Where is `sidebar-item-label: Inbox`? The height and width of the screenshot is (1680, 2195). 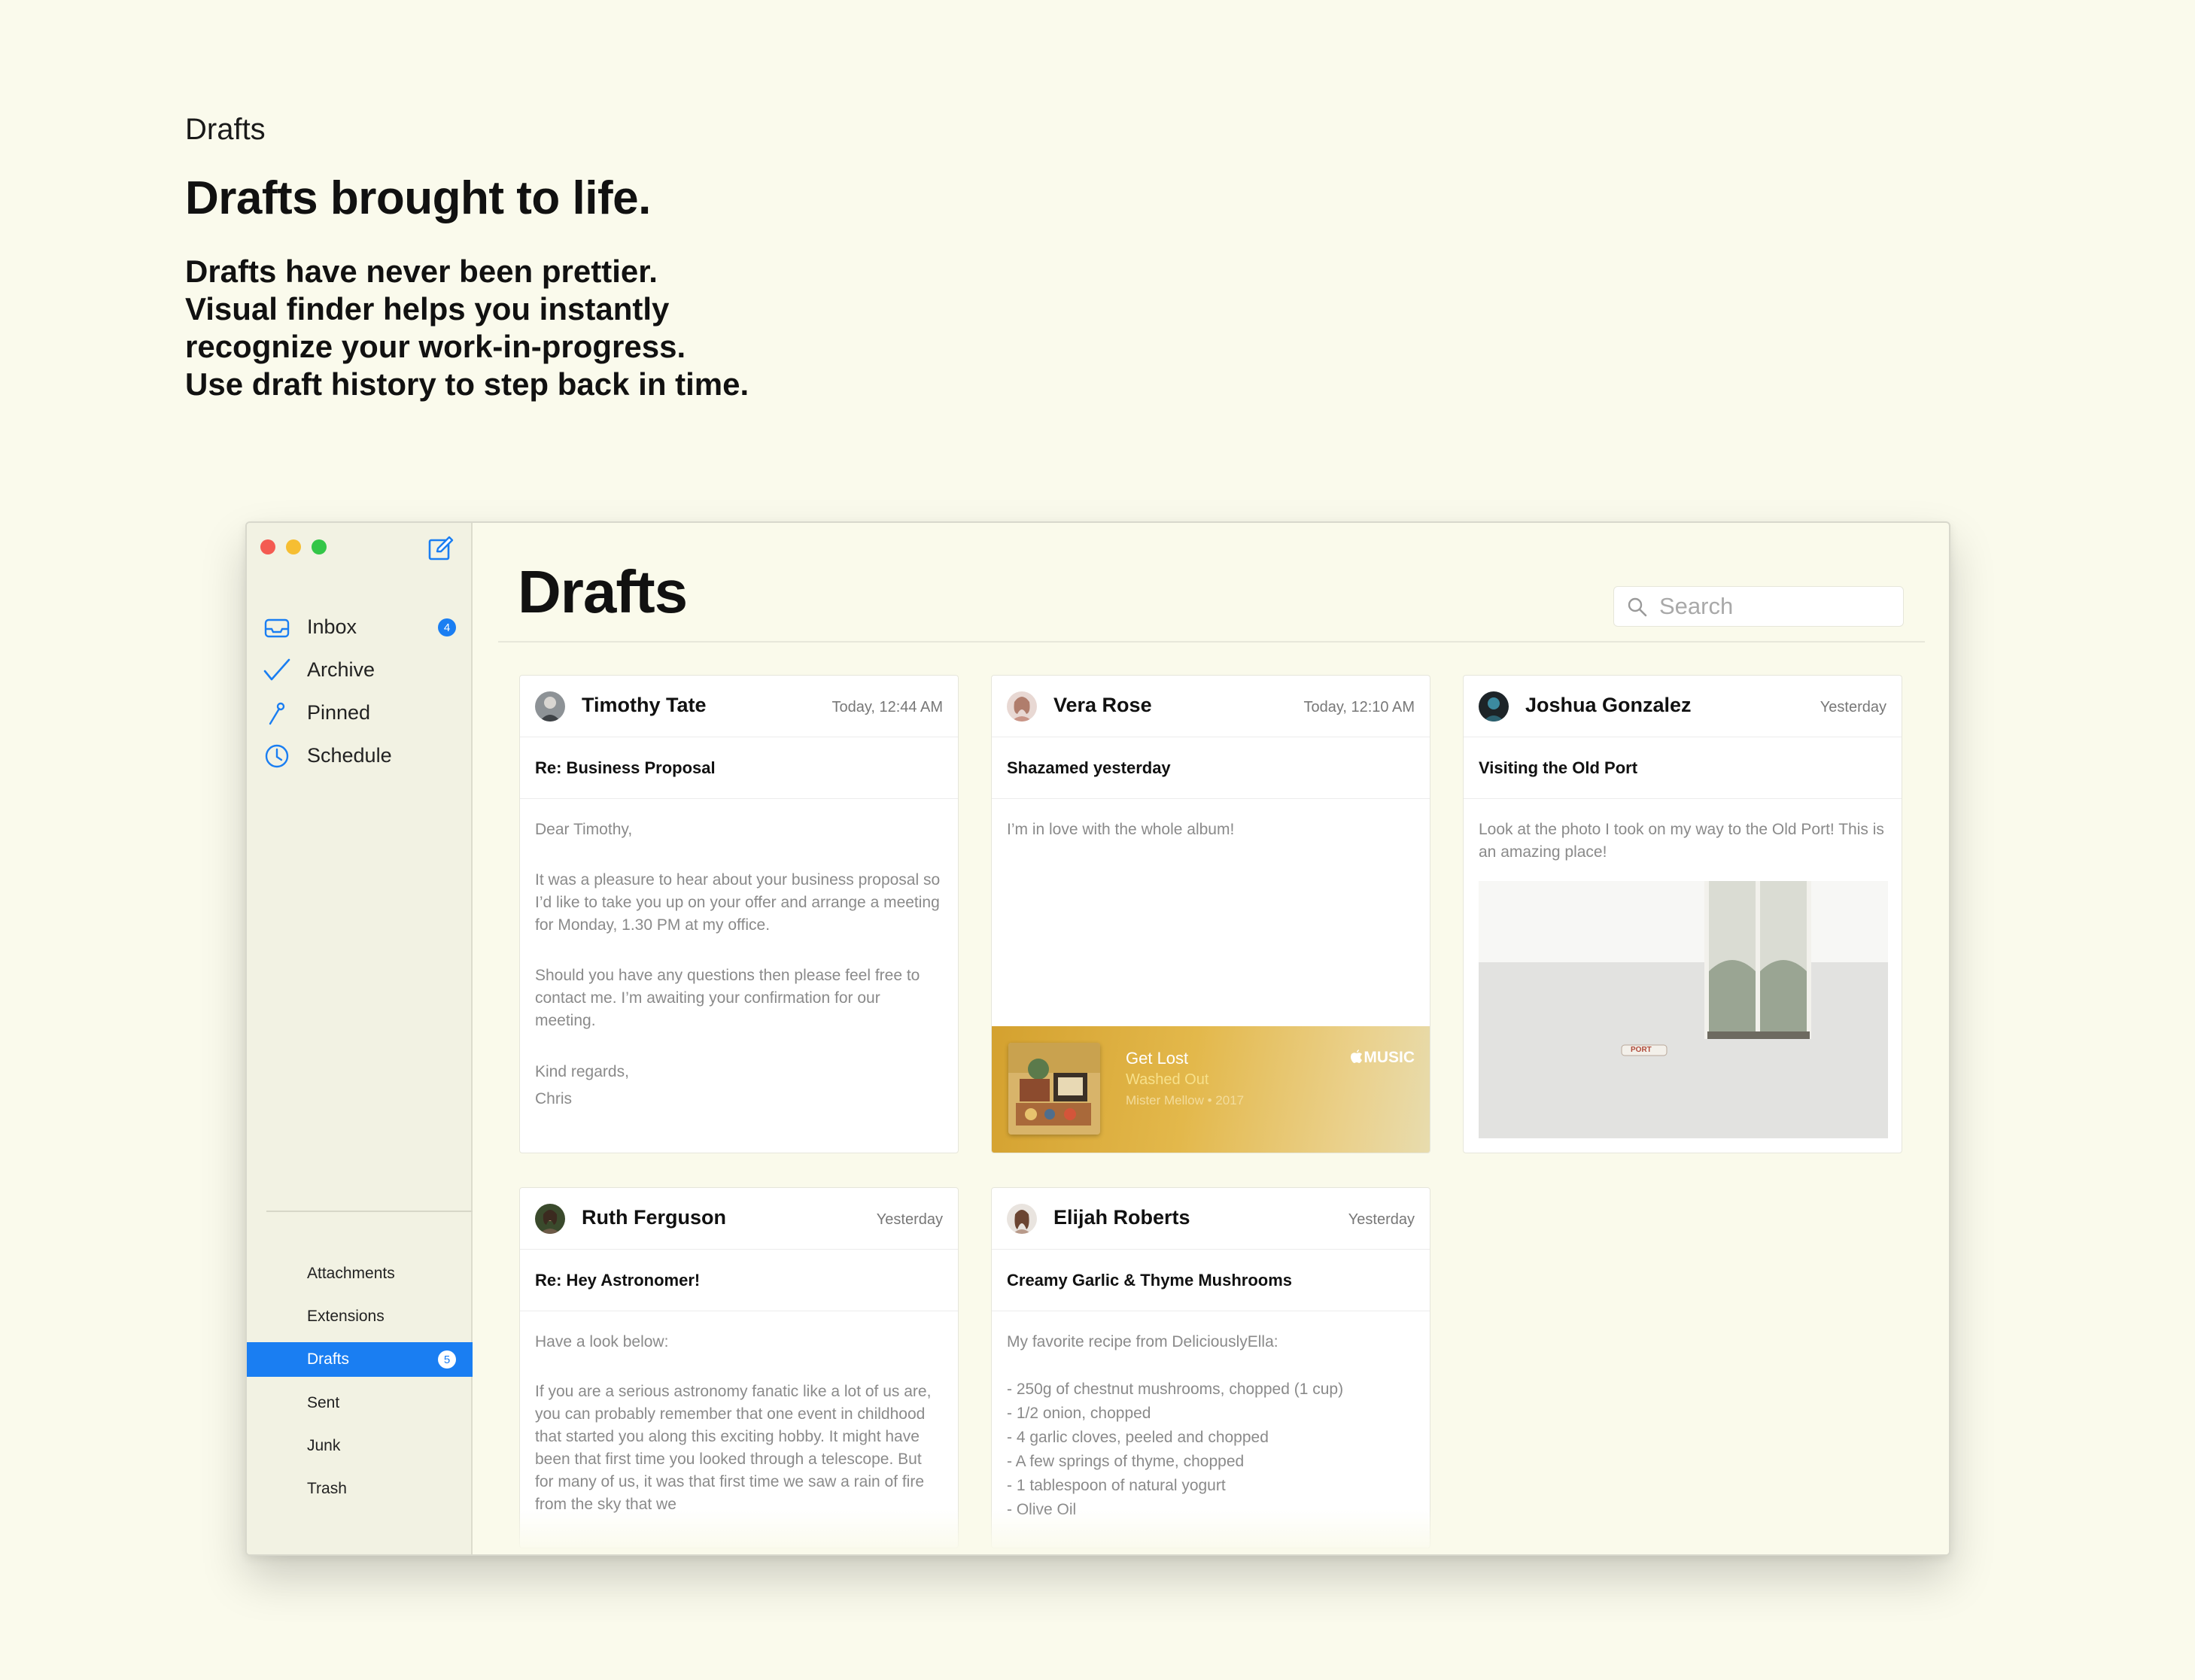
sidebar-item-label: Inbox is located at coordinates (332, 626).